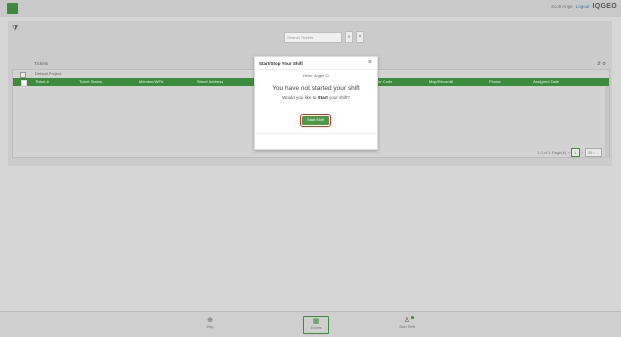  I want to click on shift-status-heading: You have not started your shift, so click(316, 88).